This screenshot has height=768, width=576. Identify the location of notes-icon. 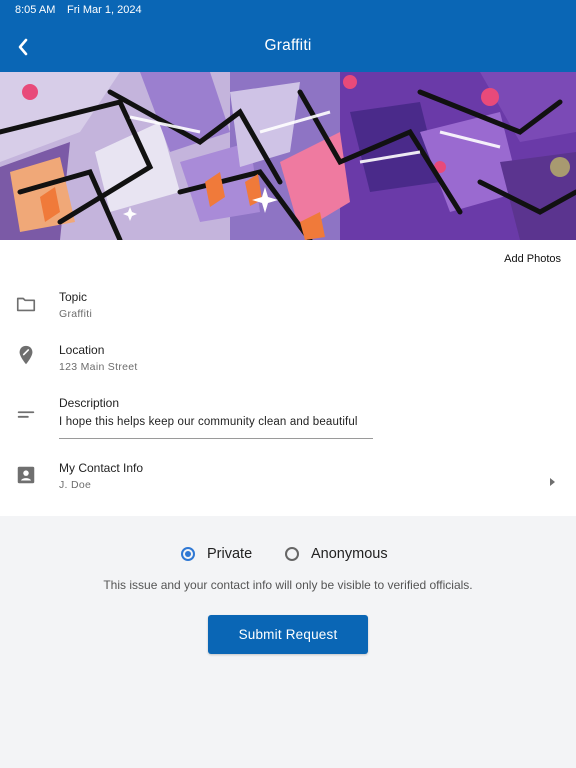
(26, 414).